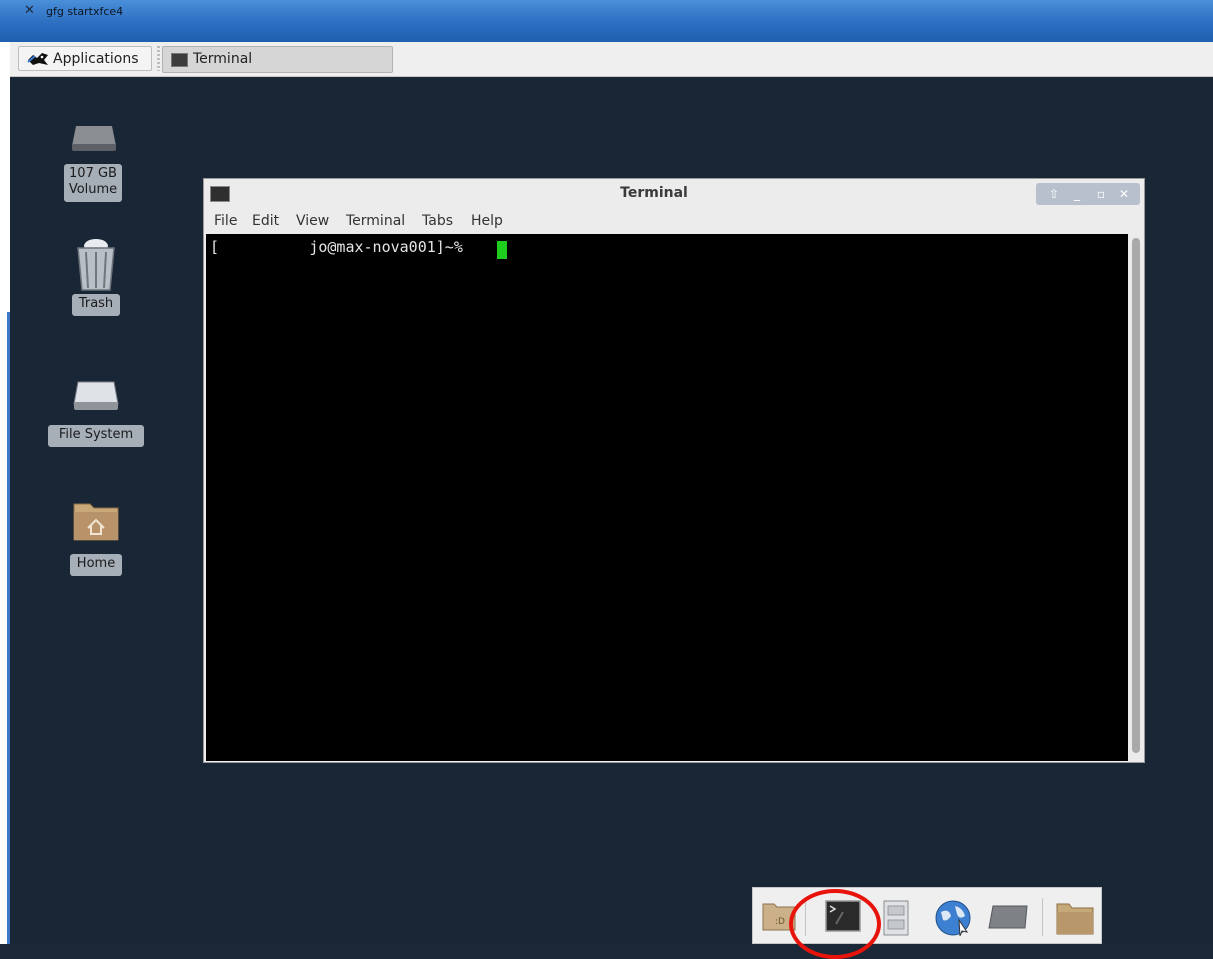 The image size is (1213, 959). Describe the element at coordinates (96, 265) in the screenshot. I see `trash-icon` at that location.